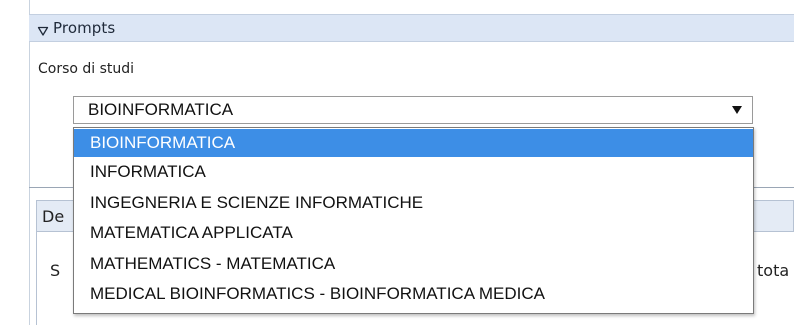 This screenshot has width=794, height=325. I want to click on dropdown-option-ingegneria: INGEGNERIA E SCIENZE INFORMATICHE, so click(413, 203).